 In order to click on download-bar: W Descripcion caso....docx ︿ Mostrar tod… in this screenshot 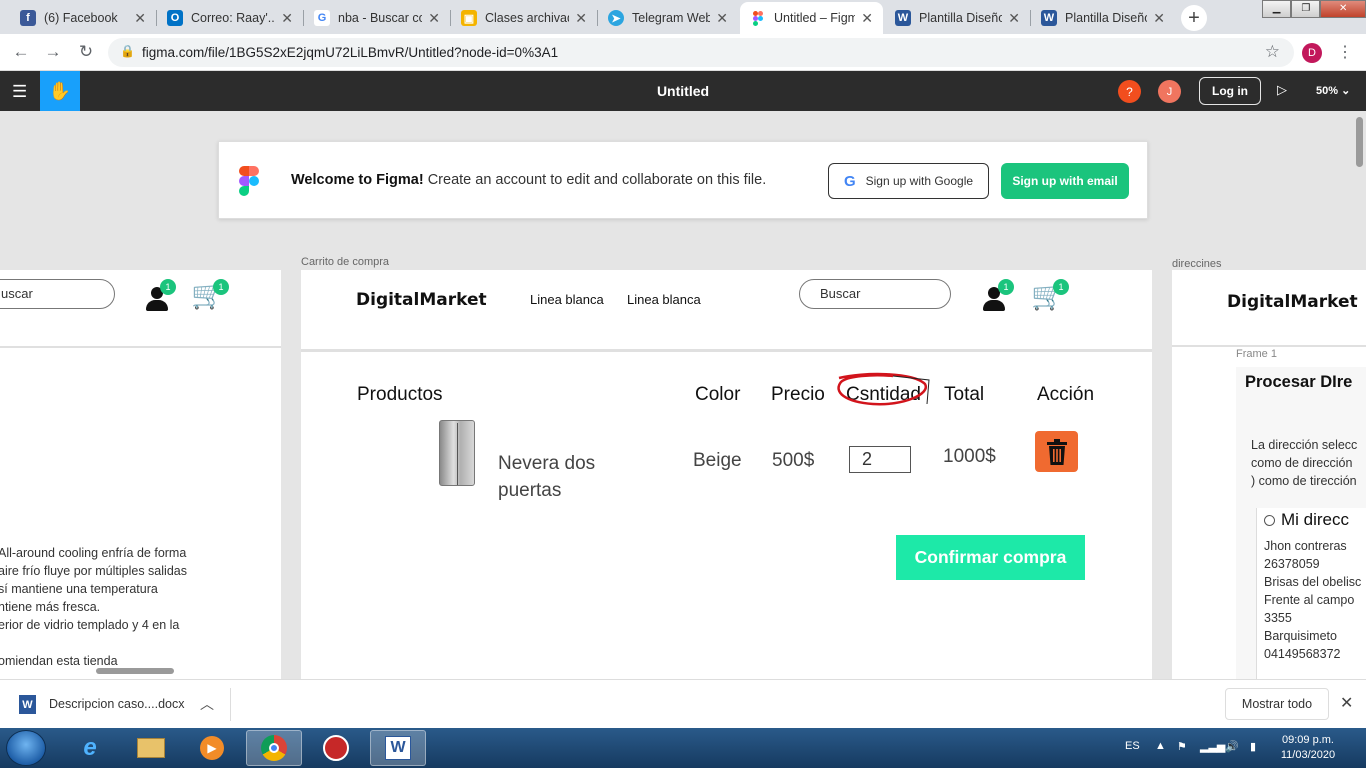, I will do `click(683, 703)`.